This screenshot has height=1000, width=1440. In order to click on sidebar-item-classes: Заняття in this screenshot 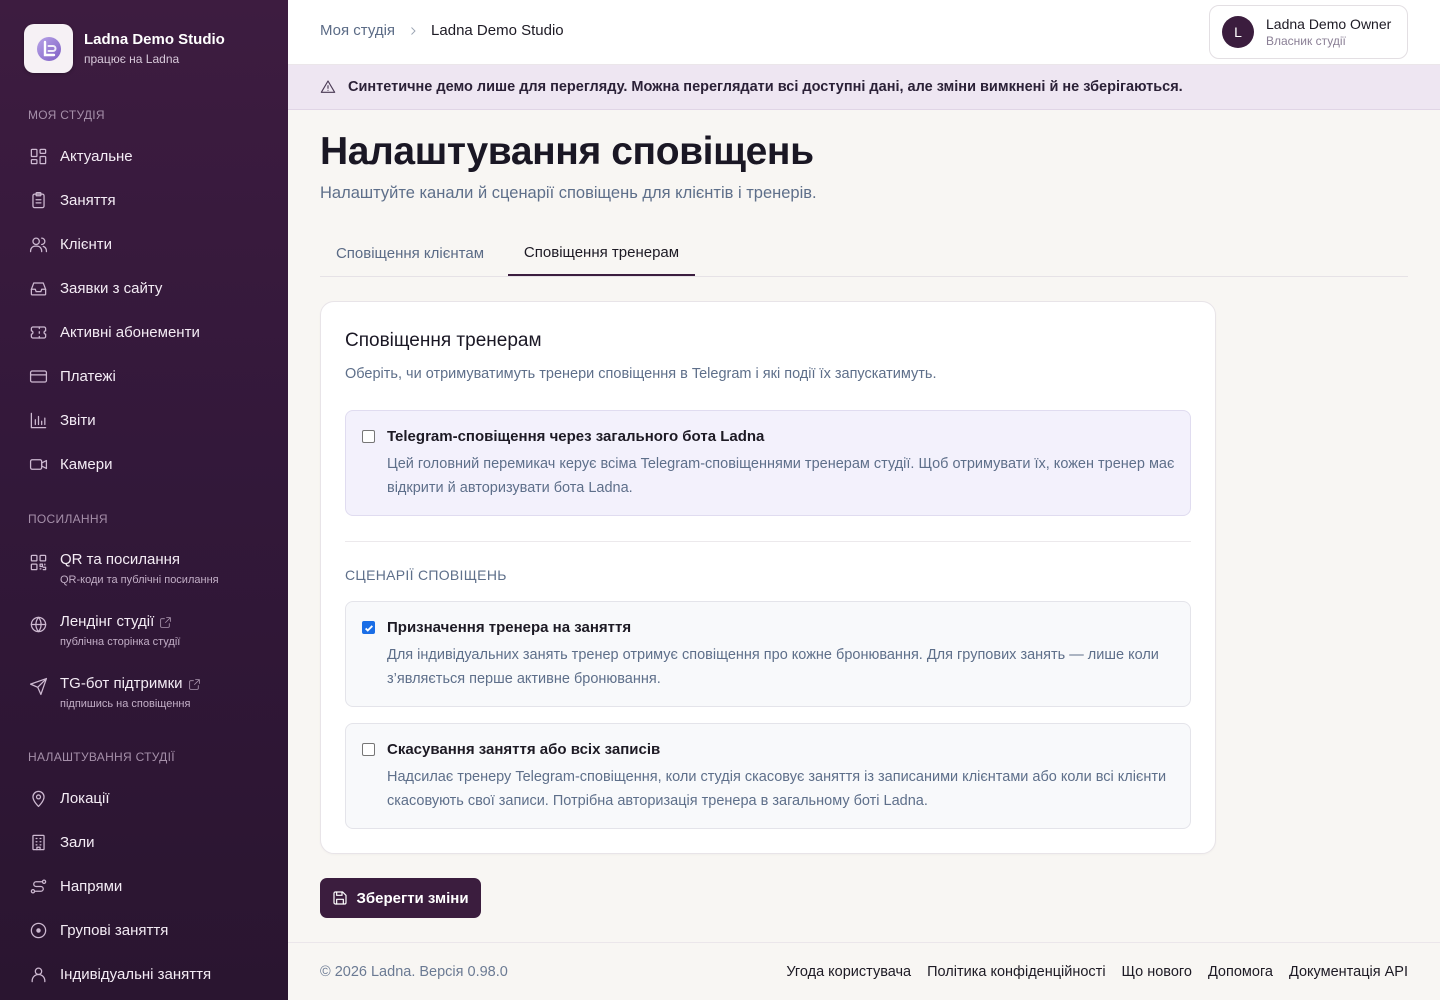, I will do `click(148, 200)`.